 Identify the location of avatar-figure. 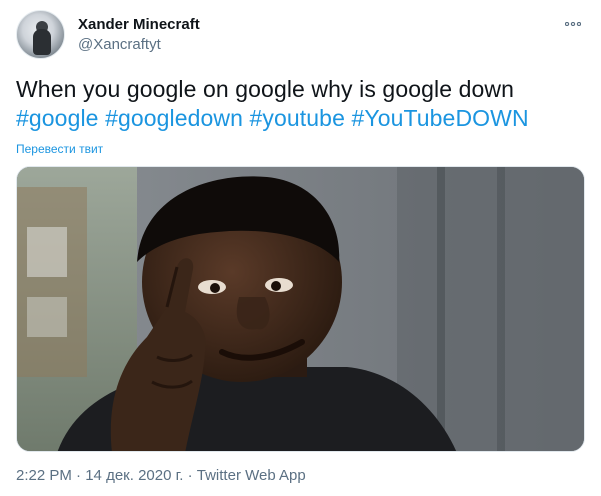
(42, 42).